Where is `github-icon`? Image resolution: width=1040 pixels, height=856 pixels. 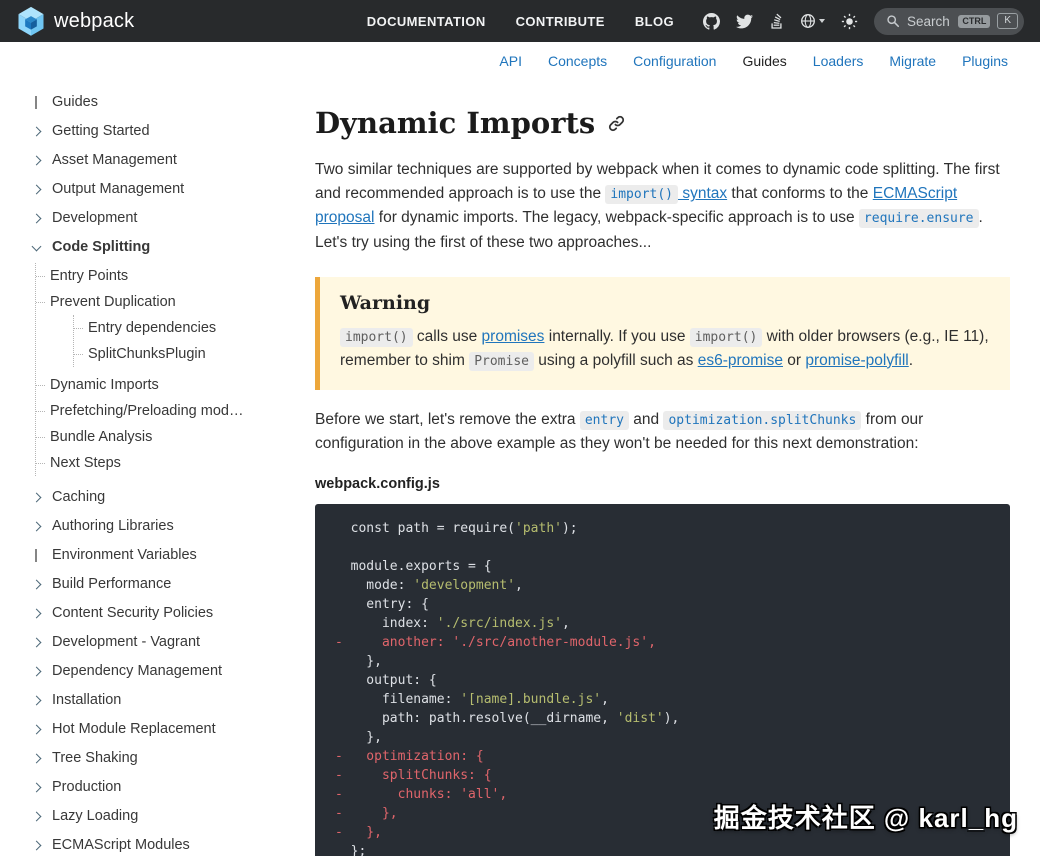
github-icon is located at coordinates (711, 21).